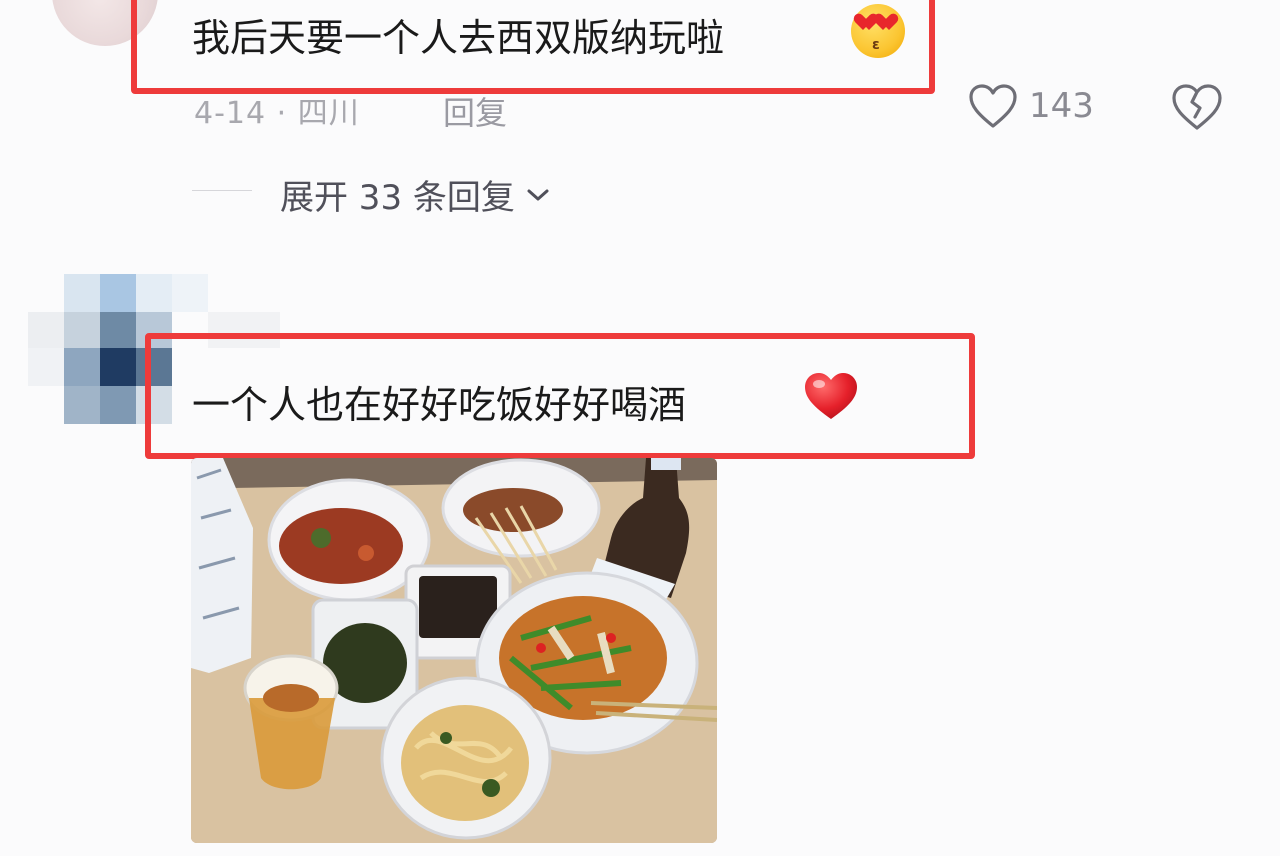 The image size is (1280, 856). Describe the element at coordinates (277, 113) in the screenshot. I see `comment-date-location: 4-14 · 四川` at that location.